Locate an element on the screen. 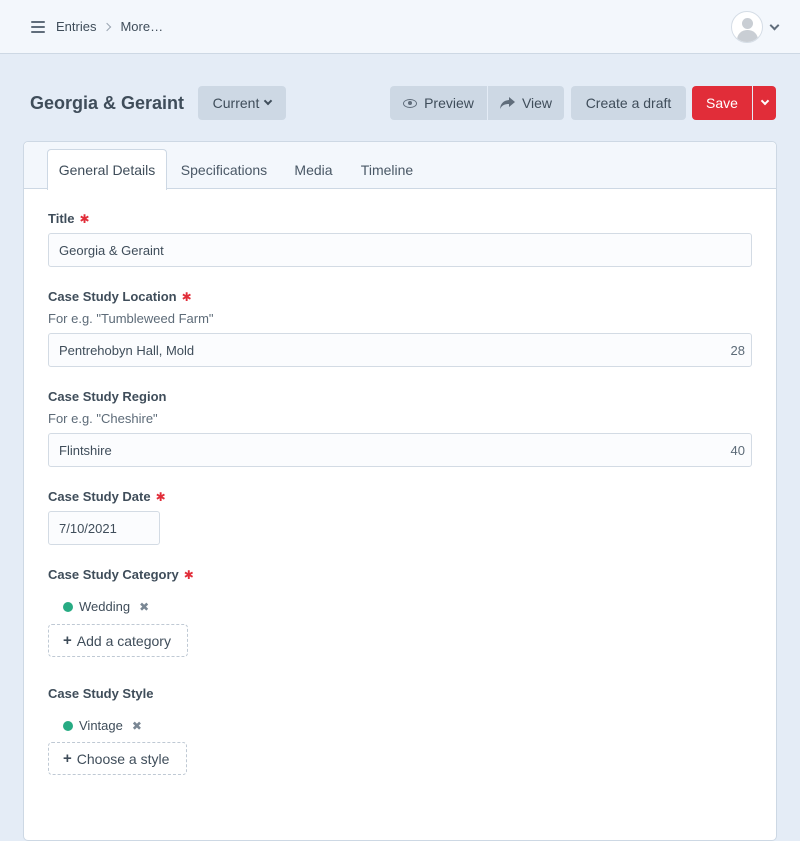 This screenshot has width=800, height=841. preview-label: Preview is located at coordinates (449, 103).